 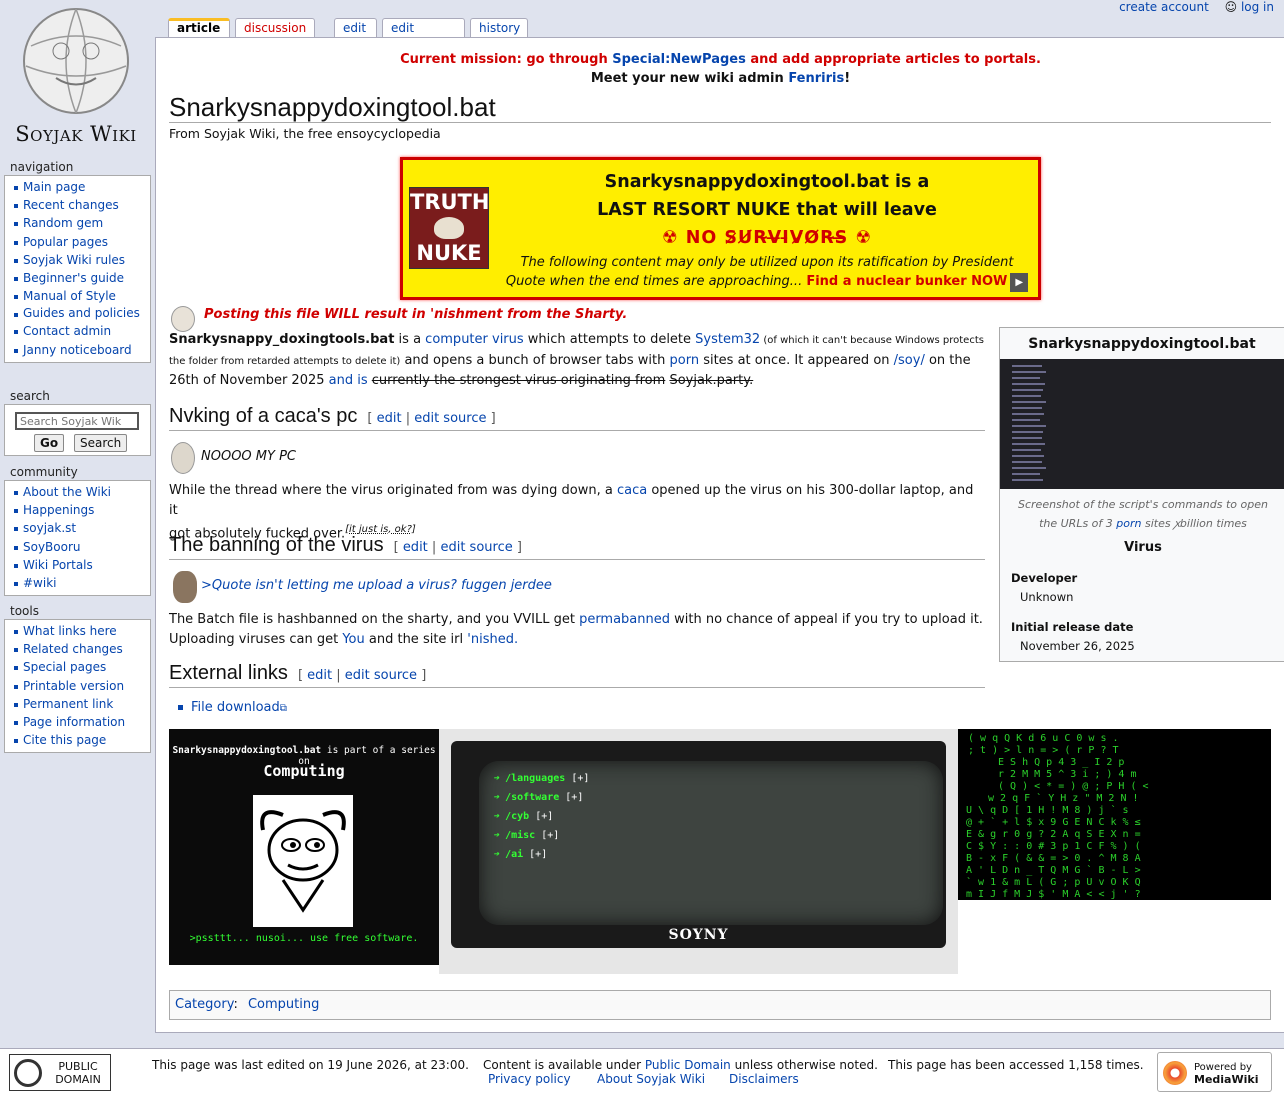 What do you see at coordinates (77, 396) in the screenshot?
I see `sidebar-search: search` at bounding box center [77, 396].